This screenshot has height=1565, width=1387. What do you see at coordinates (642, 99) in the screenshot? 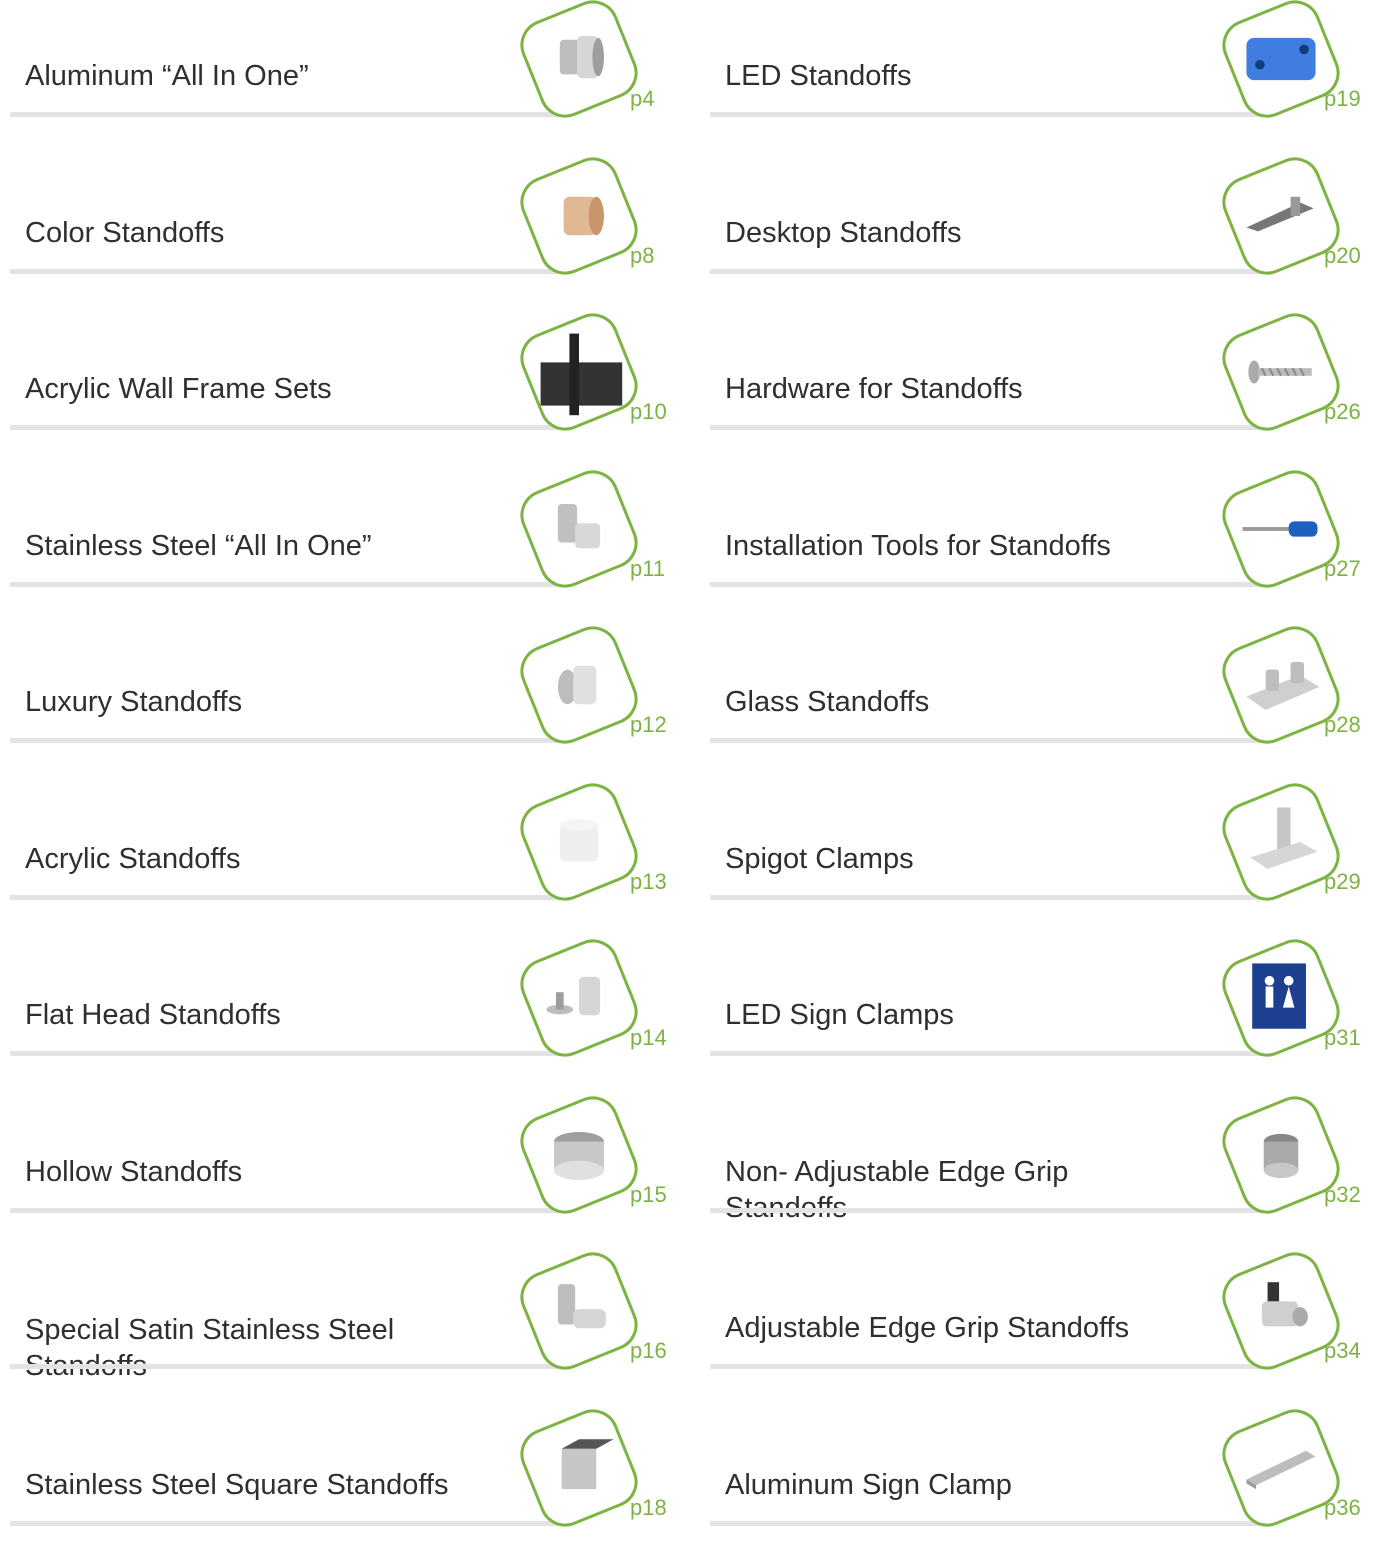
I see `page-number: p4` at bounding box center [642, 99].